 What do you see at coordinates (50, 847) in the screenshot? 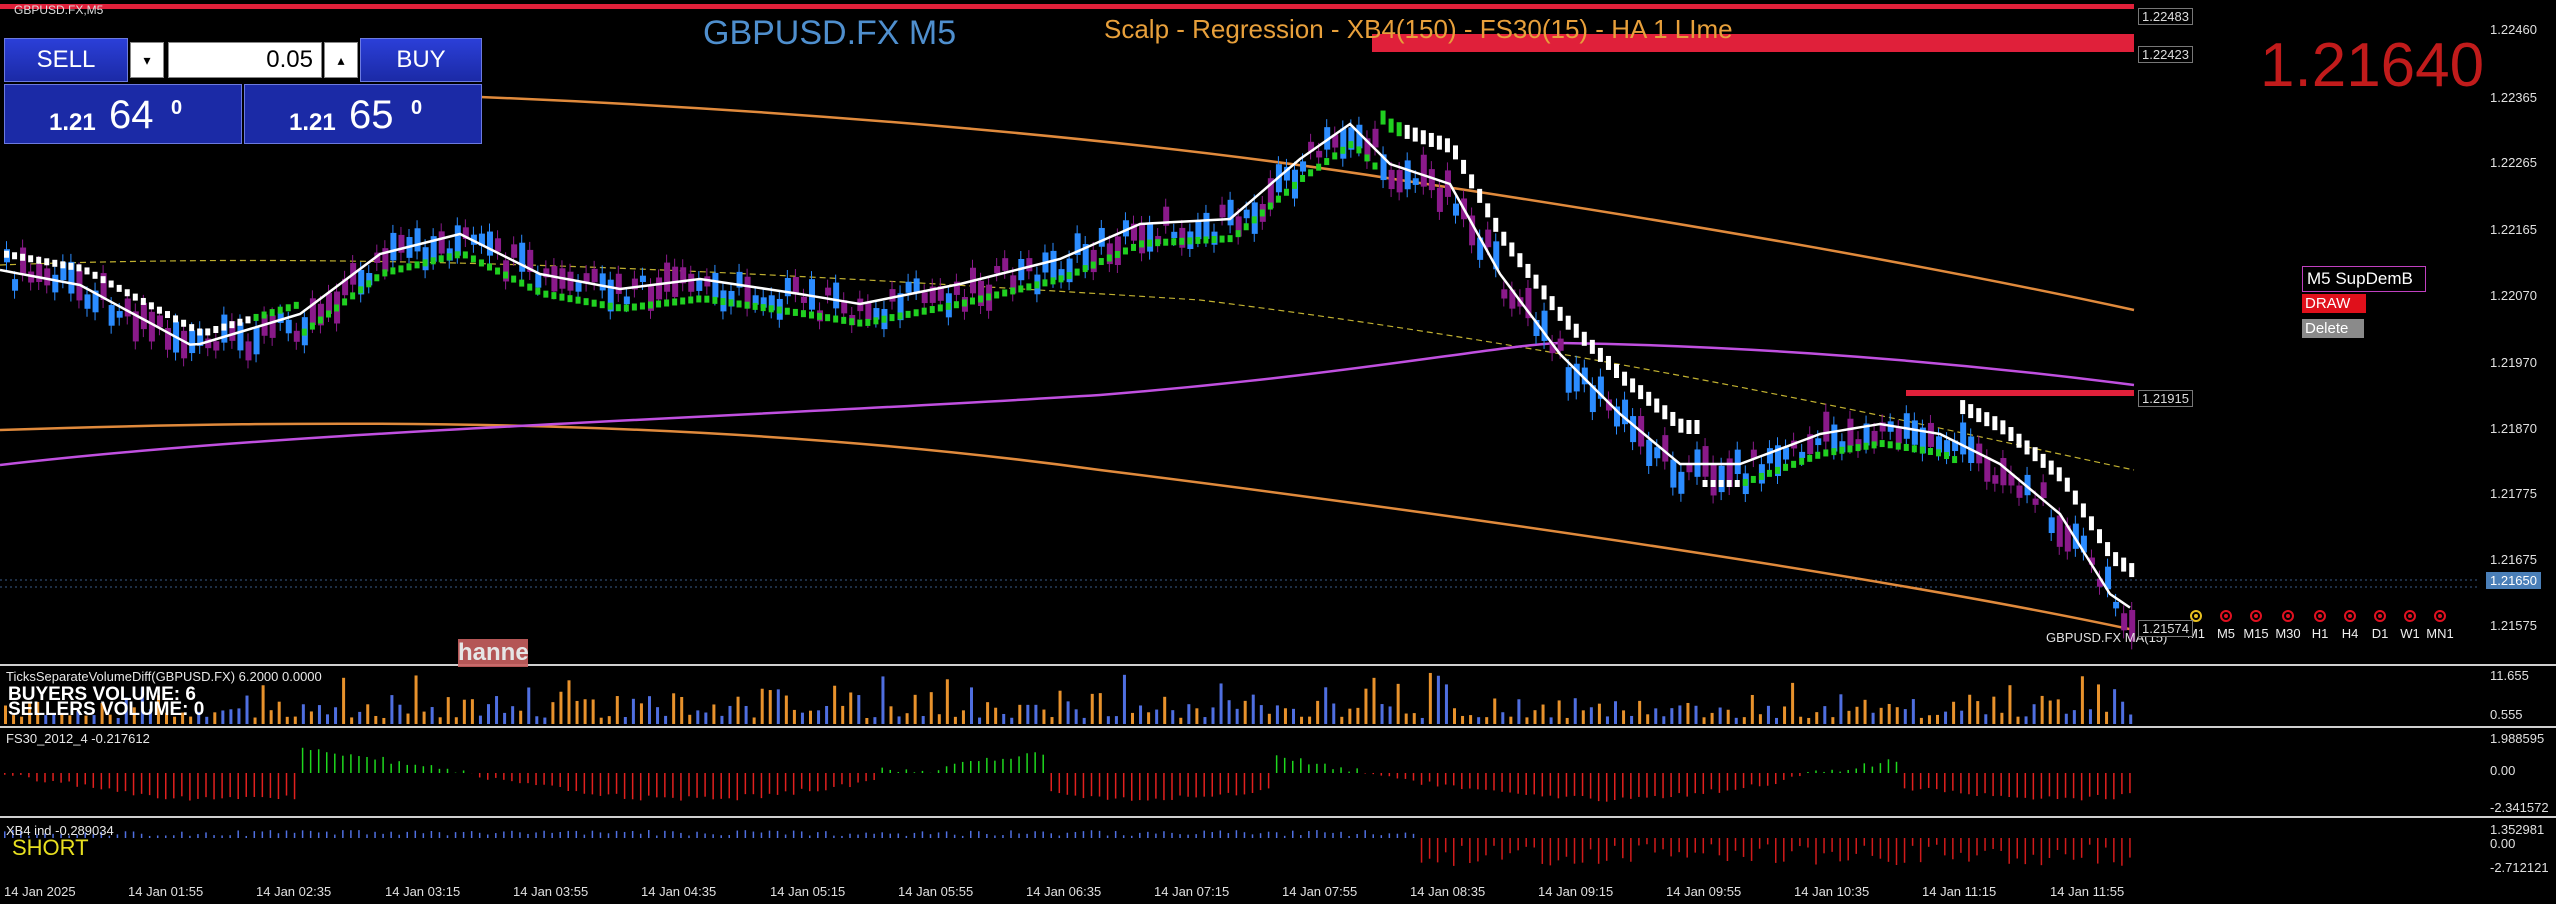
I see `signal-text: SHORT` at bounding box center [50, 847].